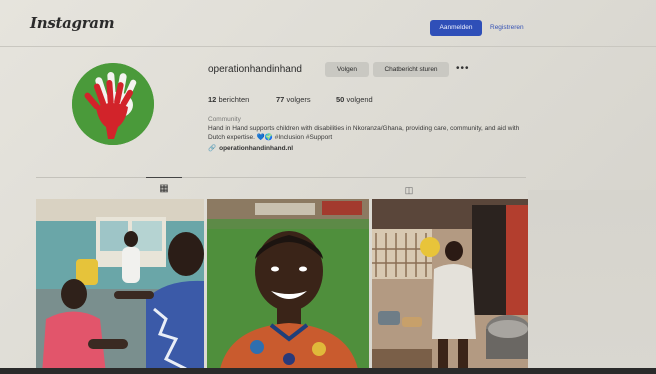 This screenshot has width=656, height=374. I want to click on tab-tagged: ◫, so click(409, 187).